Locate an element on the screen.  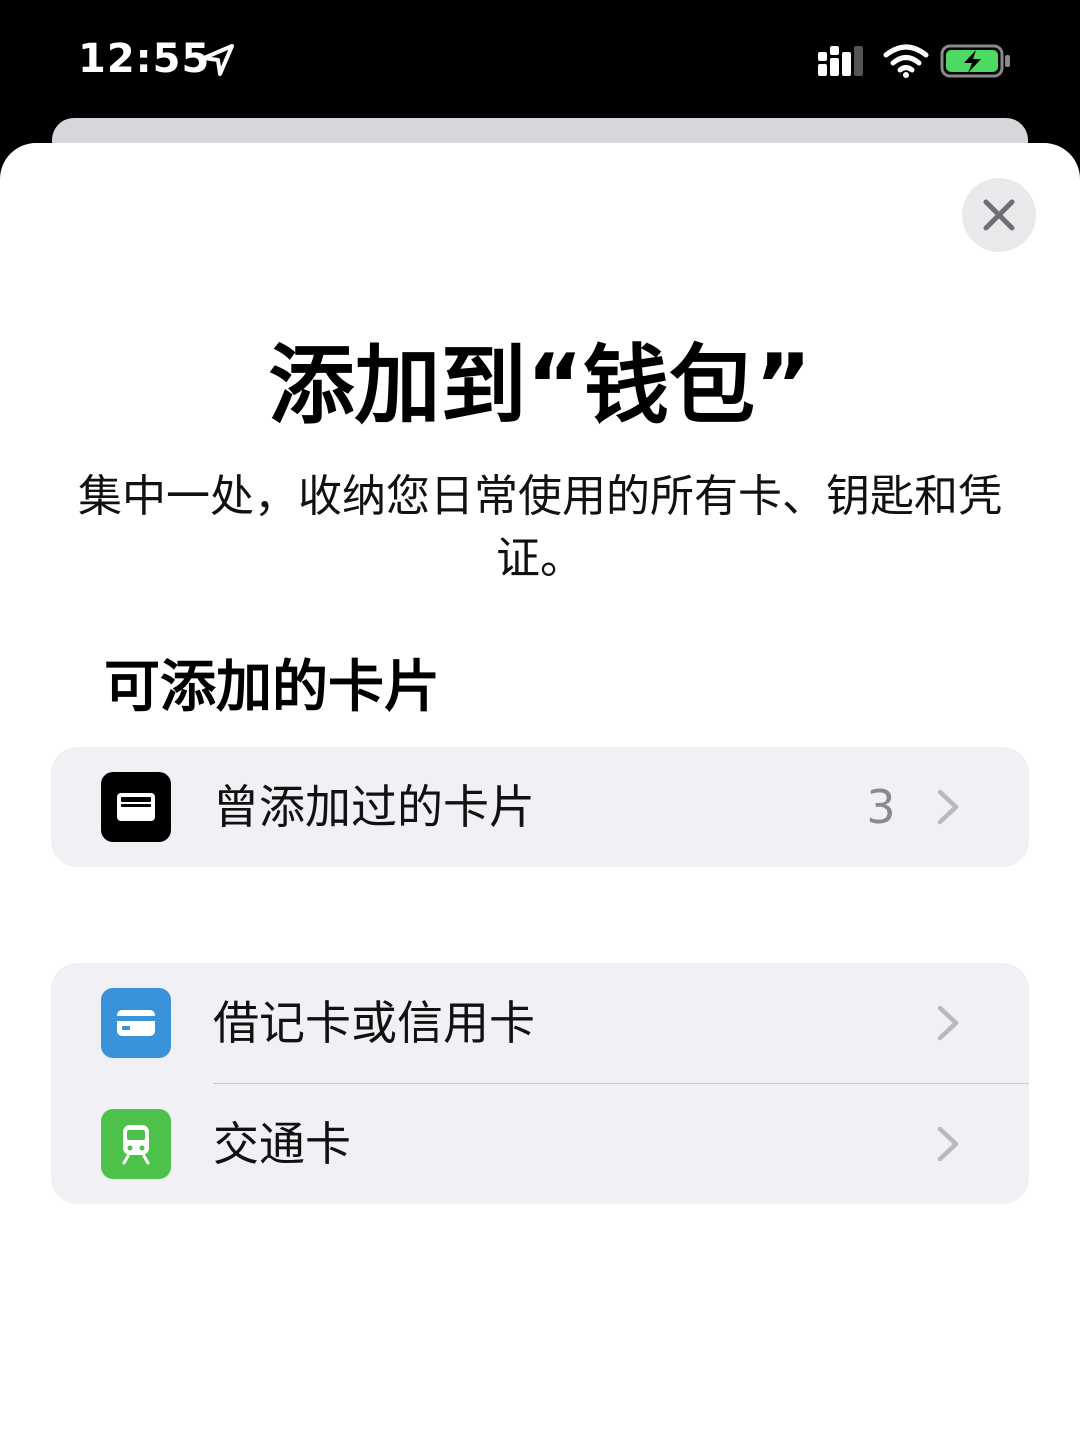
close-button is located at coordinates (999, 215).